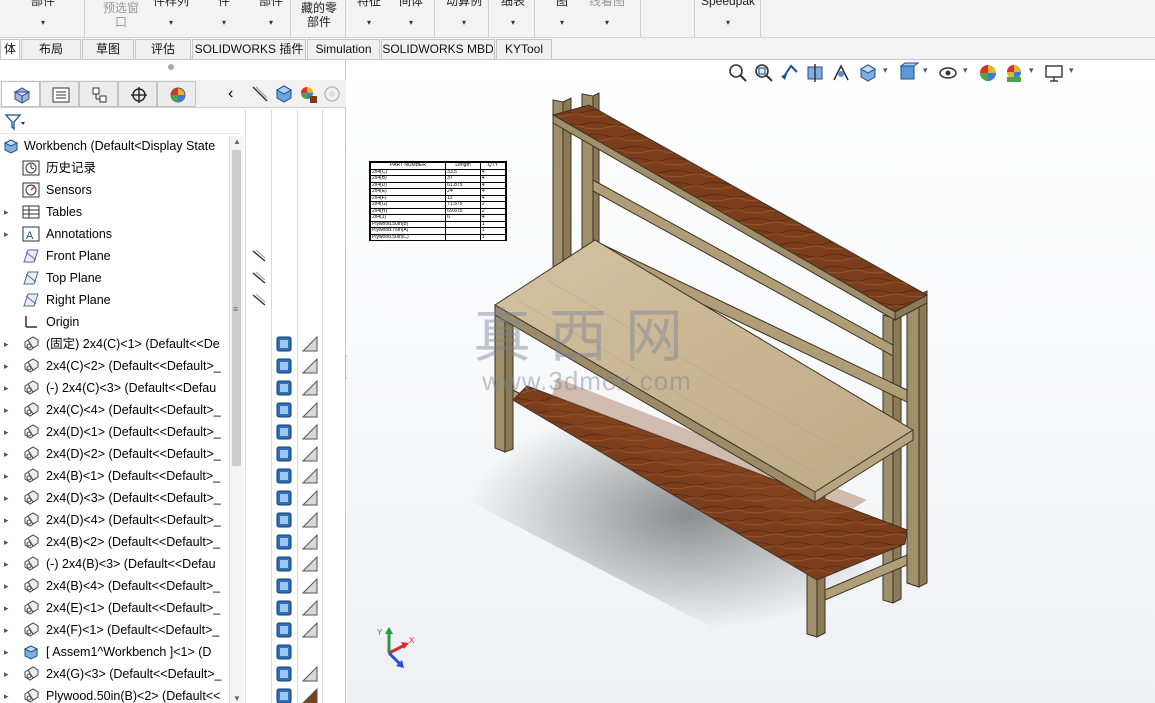 The width and height of the screenshot is (1155, 703). Describe the element at coordinates (115, 168) in the screenshot. I see `tree-item: 历史记录` at that location.